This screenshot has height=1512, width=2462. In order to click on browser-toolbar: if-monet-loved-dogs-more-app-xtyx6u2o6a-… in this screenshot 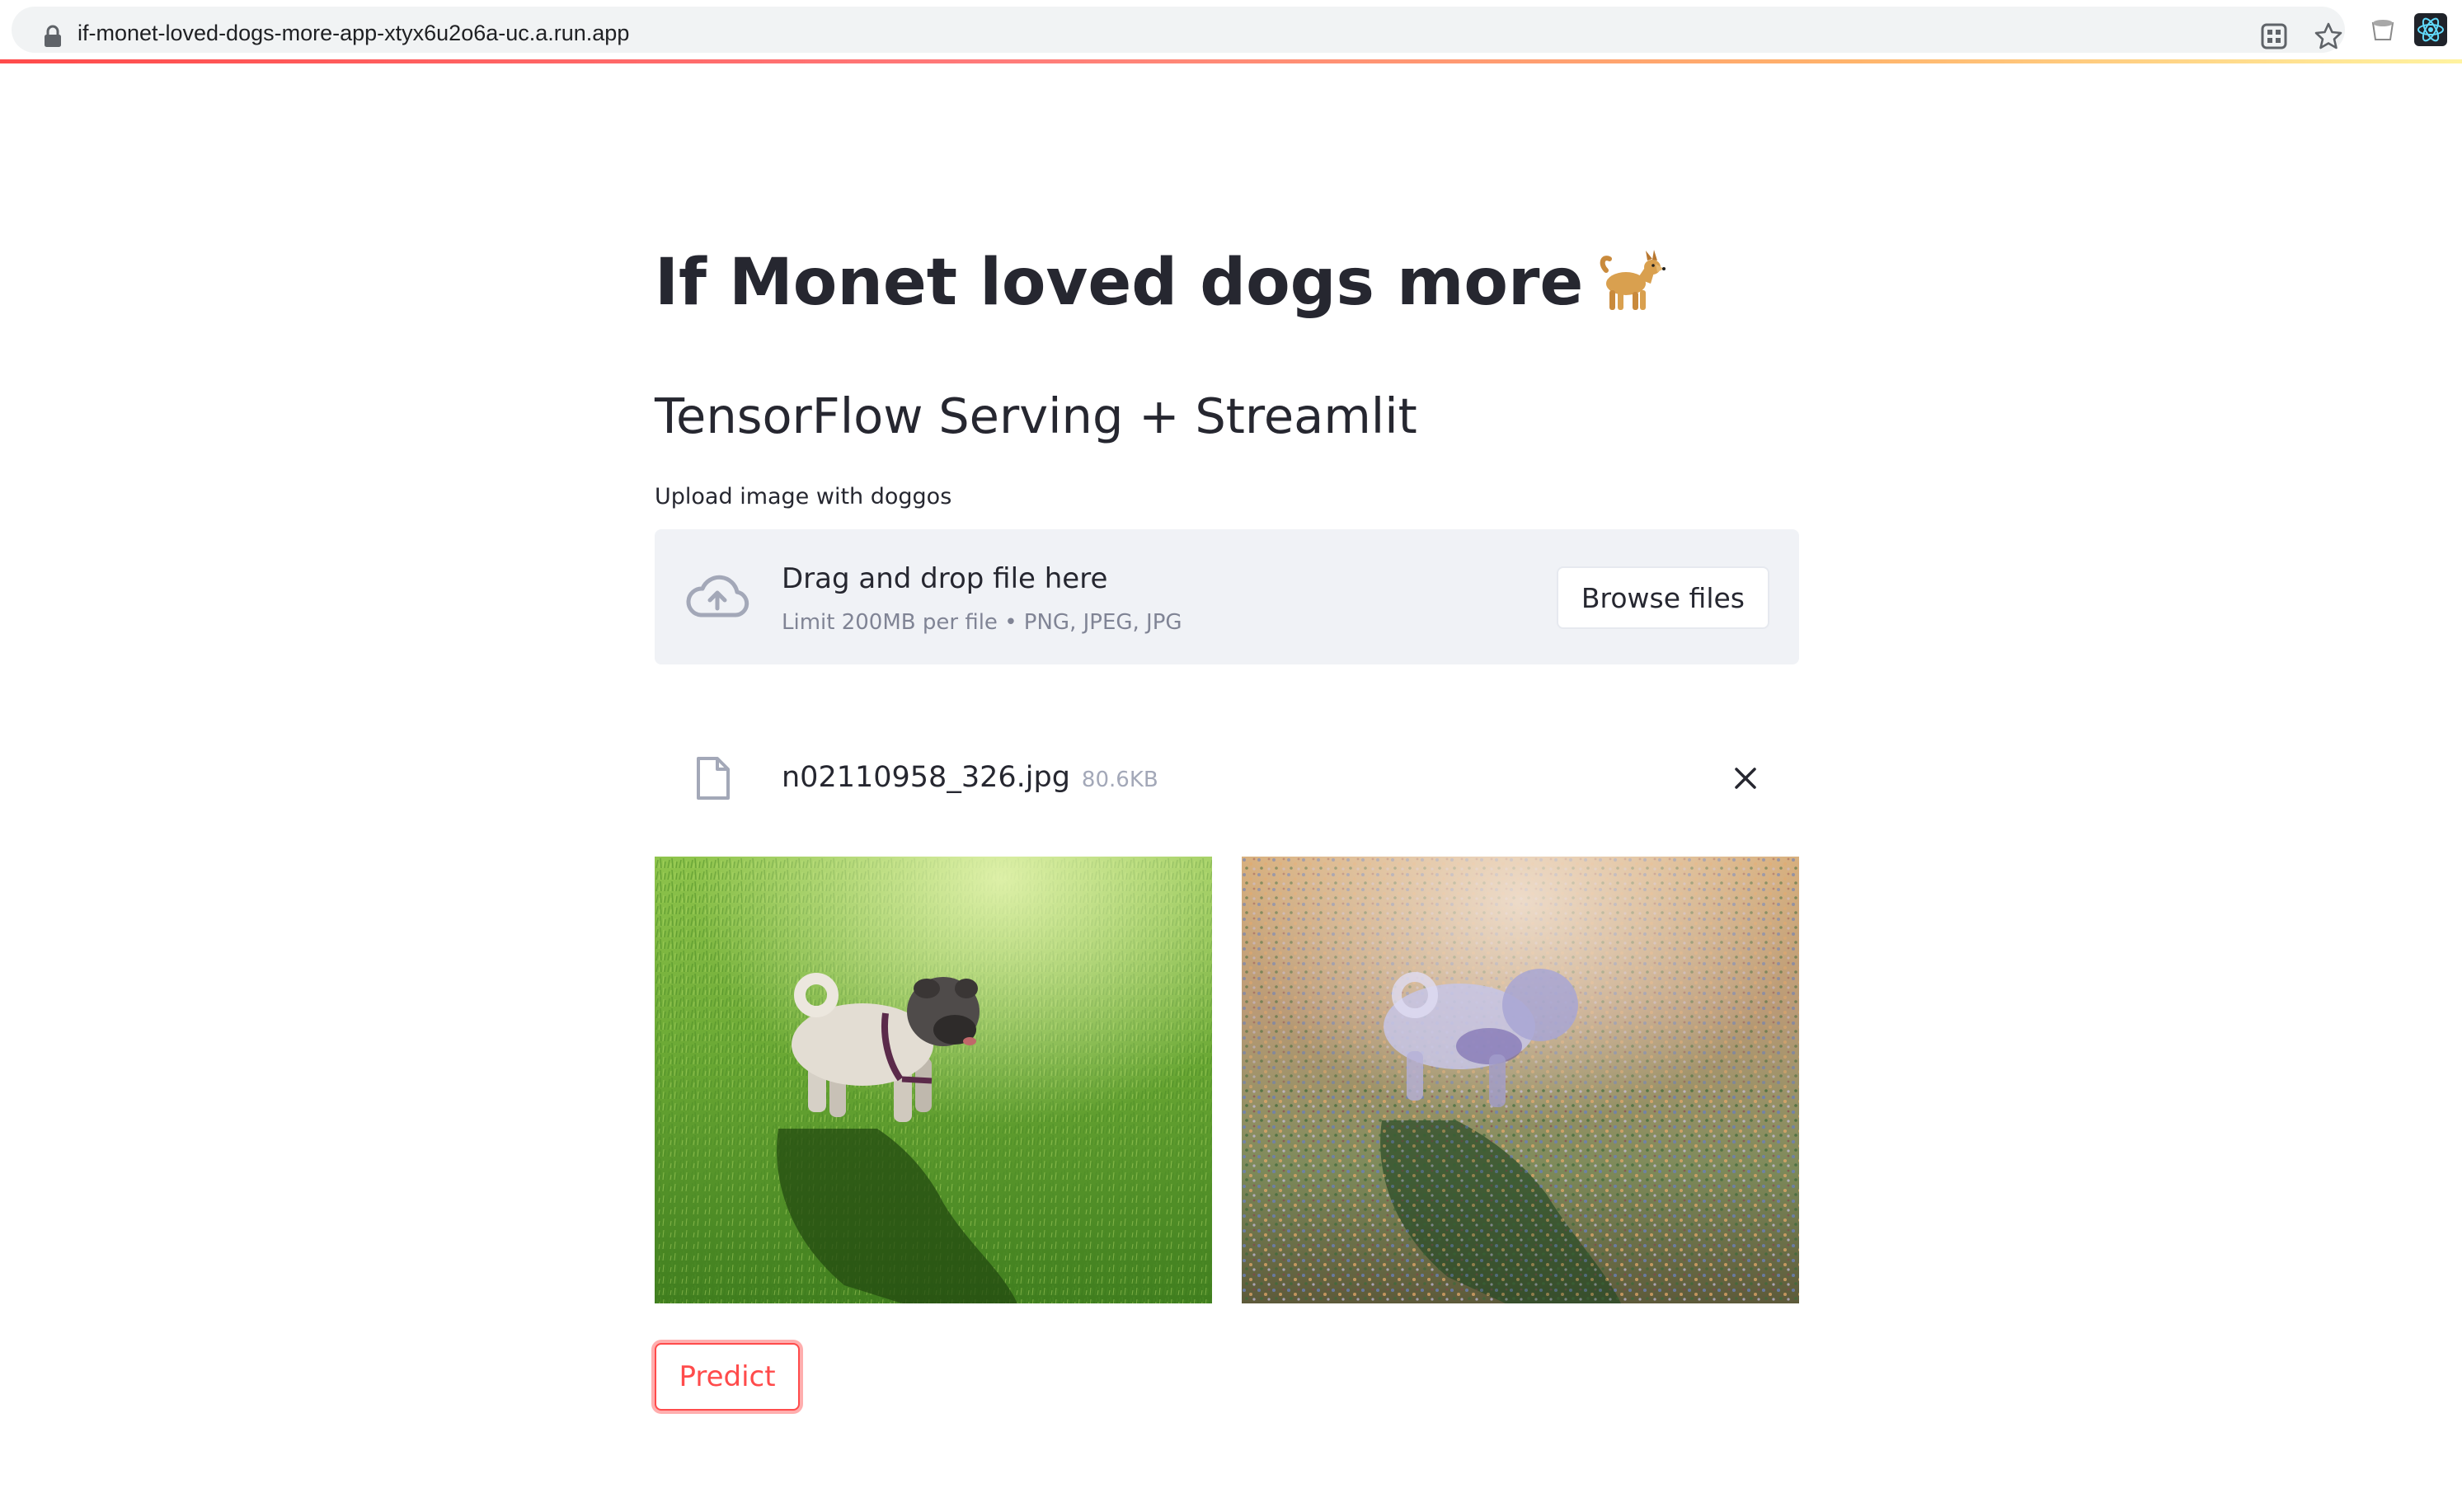, I will do `click(1231, 30)`.